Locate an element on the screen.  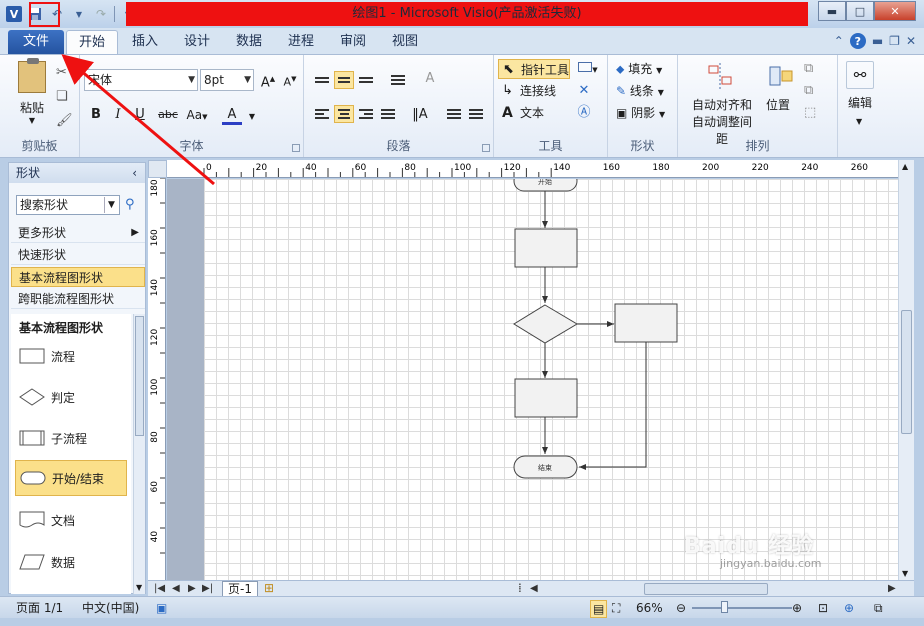
vertical-scrollbar: ▲ ▼ is located at coordinates (906, 370).